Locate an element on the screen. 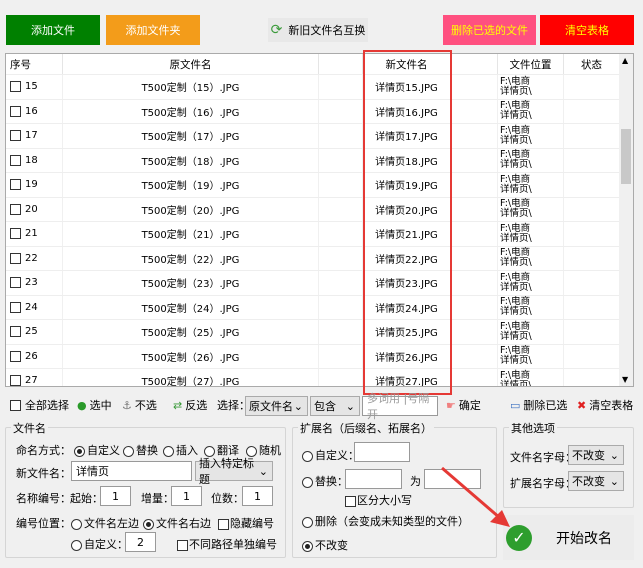 The height and width of the screenshot is (568, 643). arrow-annotation is located at coordinates (475, 496).